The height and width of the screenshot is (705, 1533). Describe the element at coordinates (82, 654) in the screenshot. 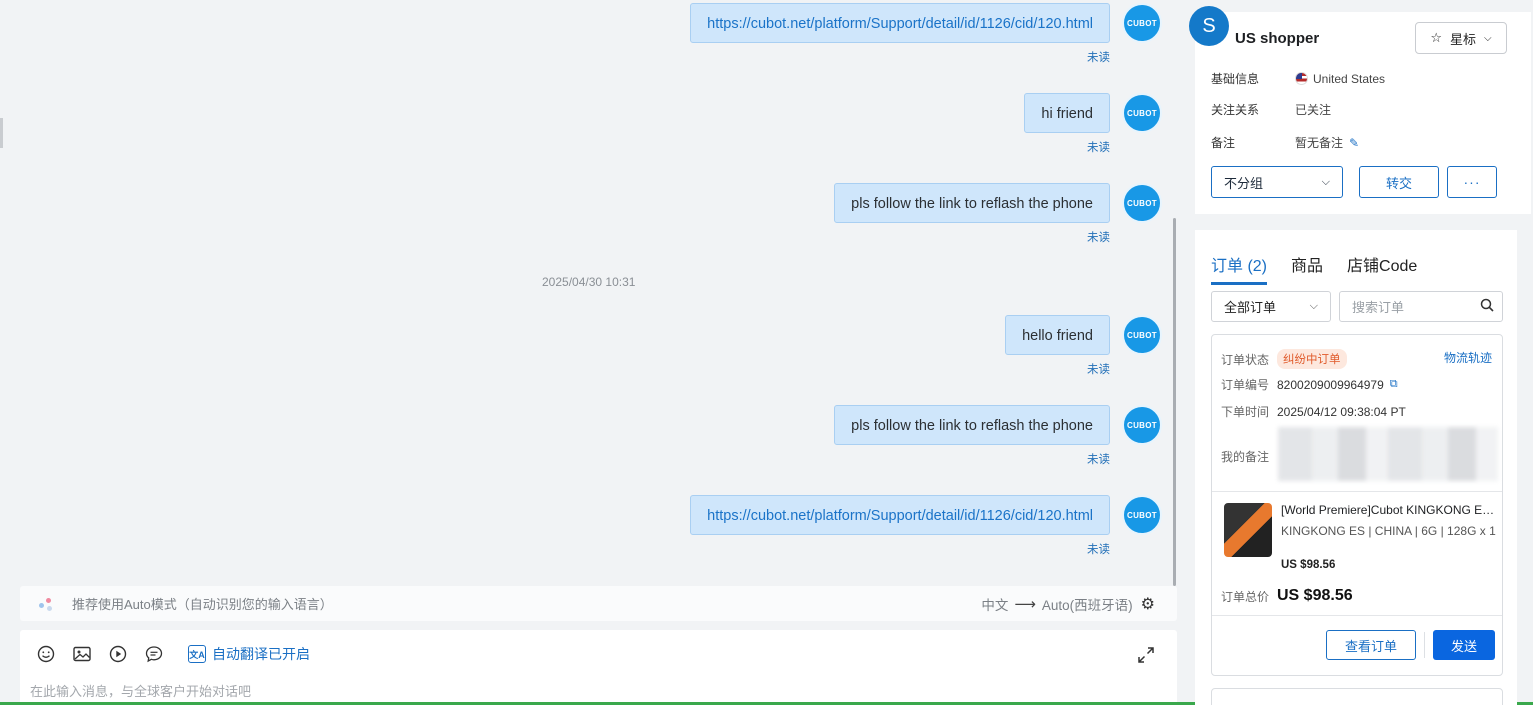

I see `image-icon` at that location.